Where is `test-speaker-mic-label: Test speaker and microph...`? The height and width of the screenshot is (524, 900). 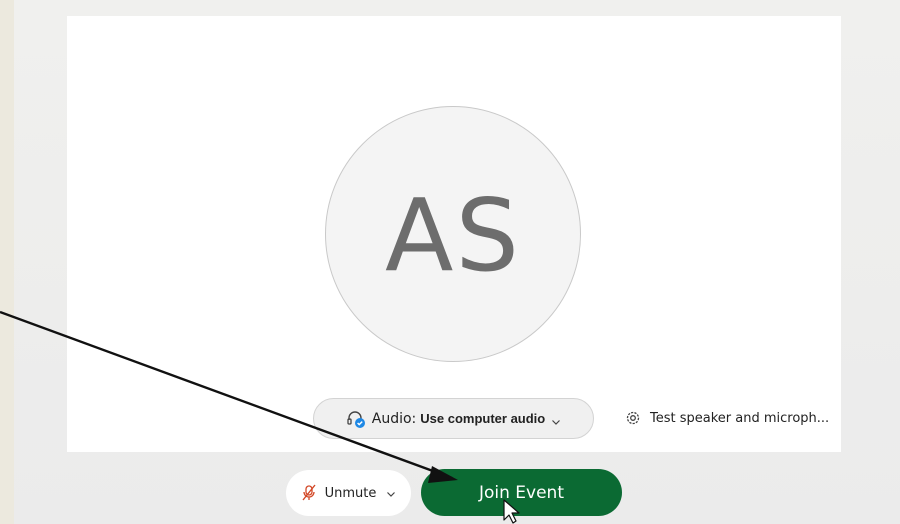
test-speaker-mic-label: Test speaker and microph... is located at coordinates (740, 418).